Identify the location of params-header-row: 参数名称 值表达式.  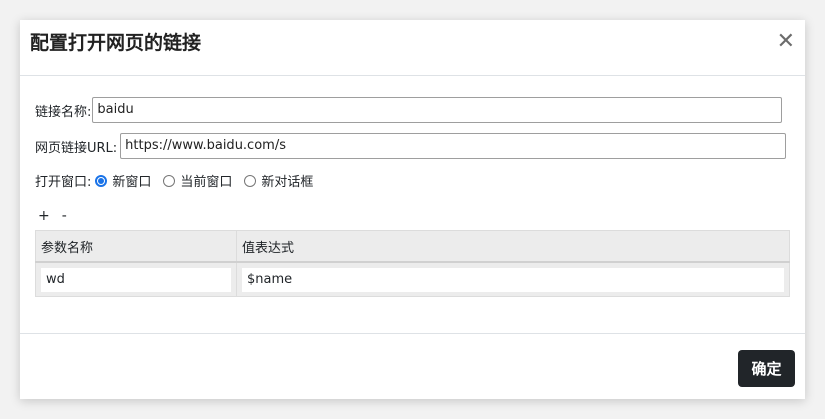
(412, 246).